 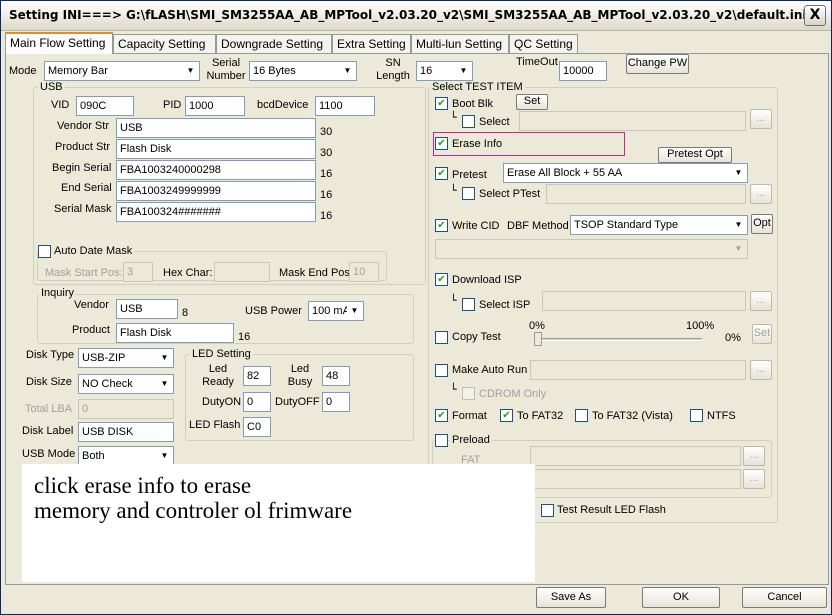 What do you see at coordinates (543, 43) in the screenshot?
I see `tab-qc-setting: QC Setting` at bounding box center [543, 43].